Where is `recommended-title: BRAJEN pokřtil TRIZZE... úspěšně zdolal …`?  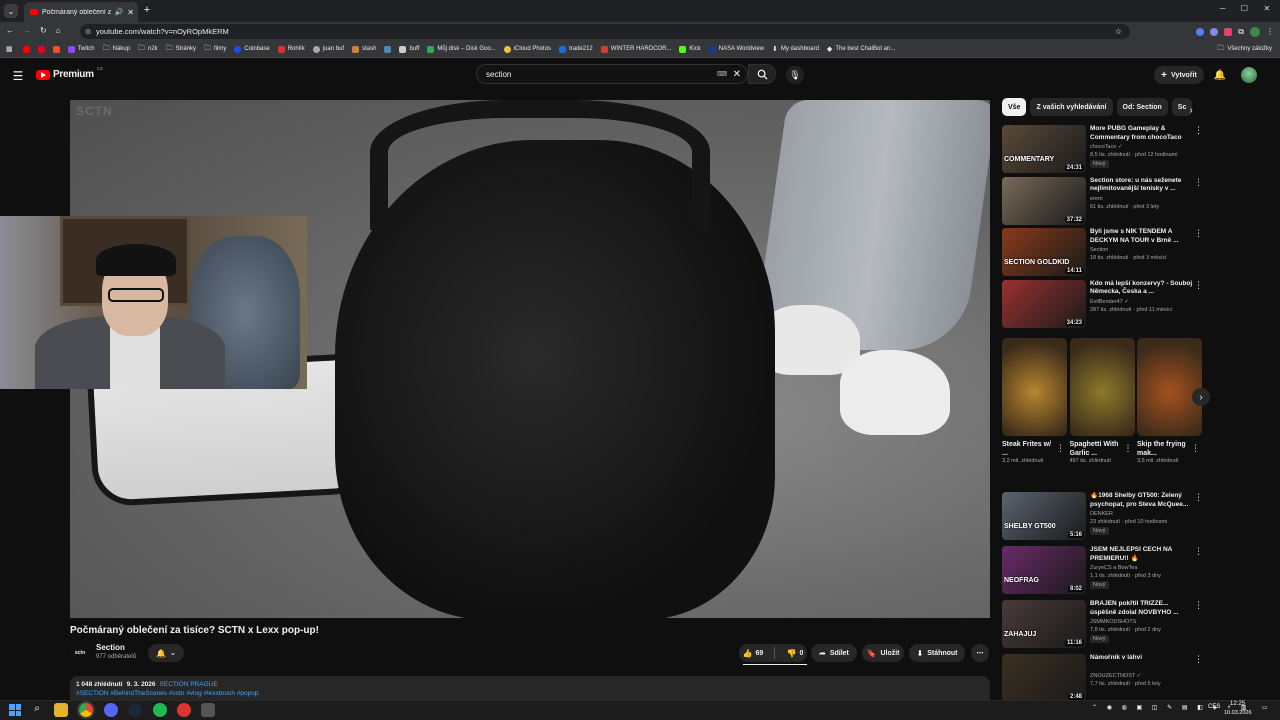 recommended-title: BRAJEN pokřtil TRIZZE... úspěšně zdolal … is located at coordinates (1142, 608).